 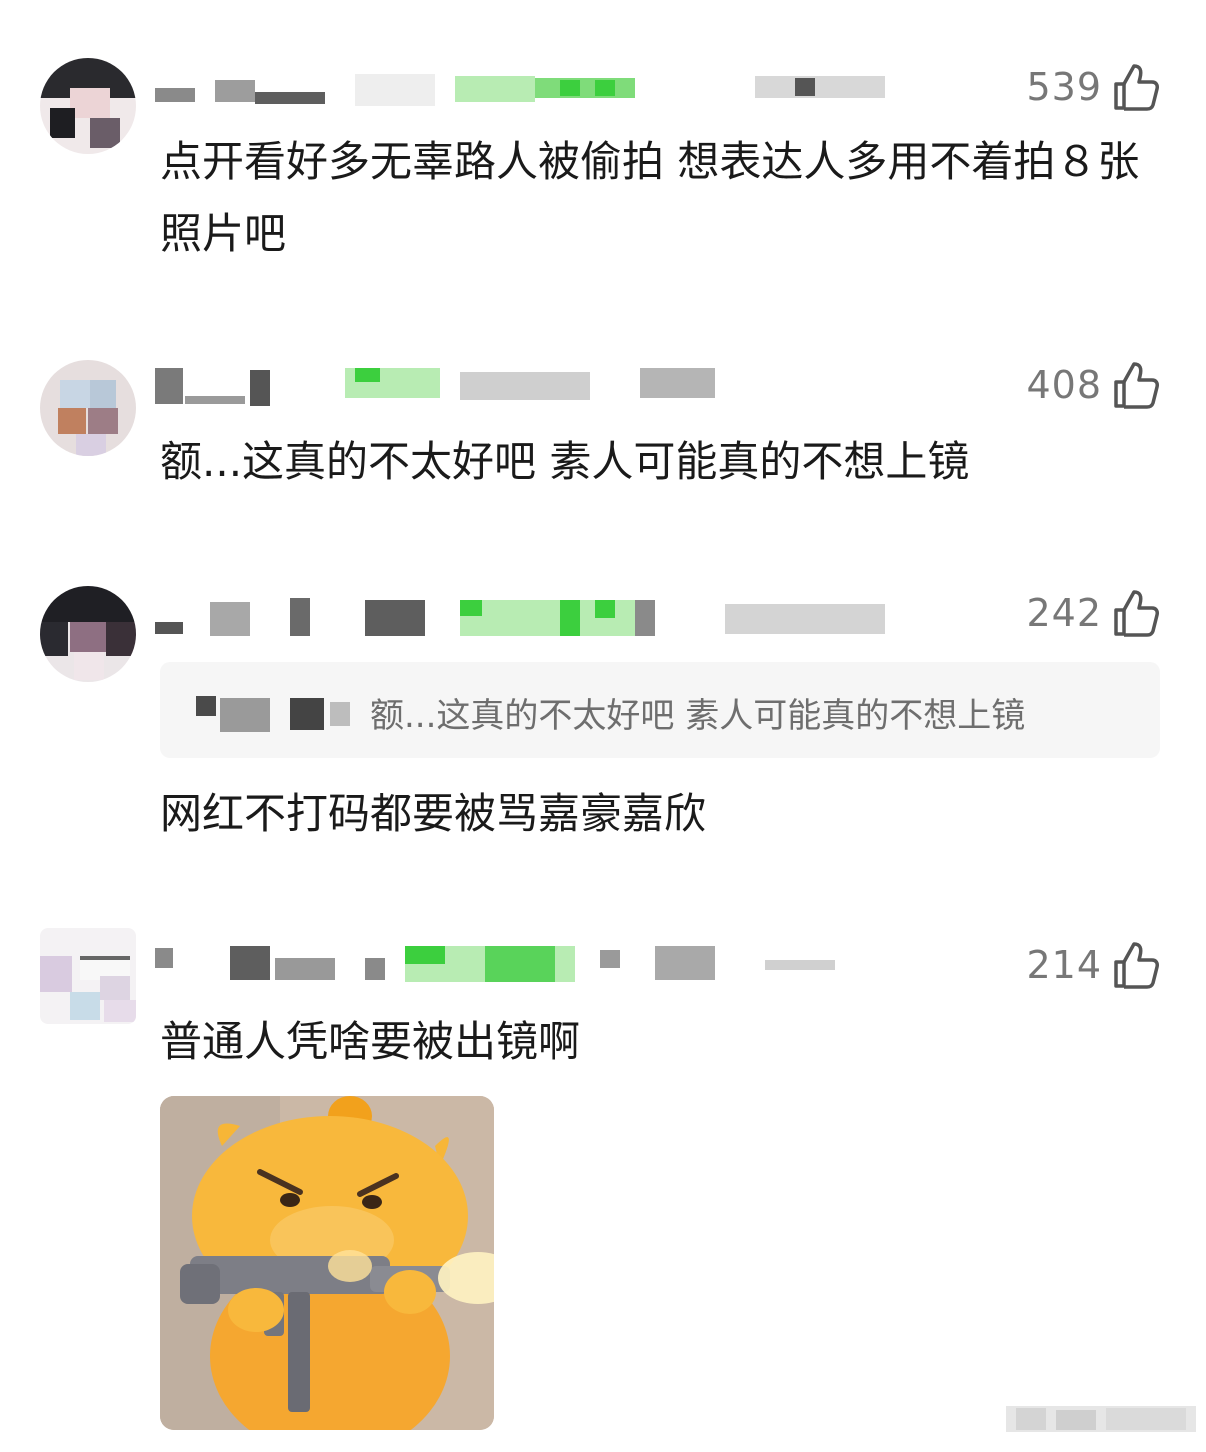 I want to click on watermark, so click(x=1076, y=1423).